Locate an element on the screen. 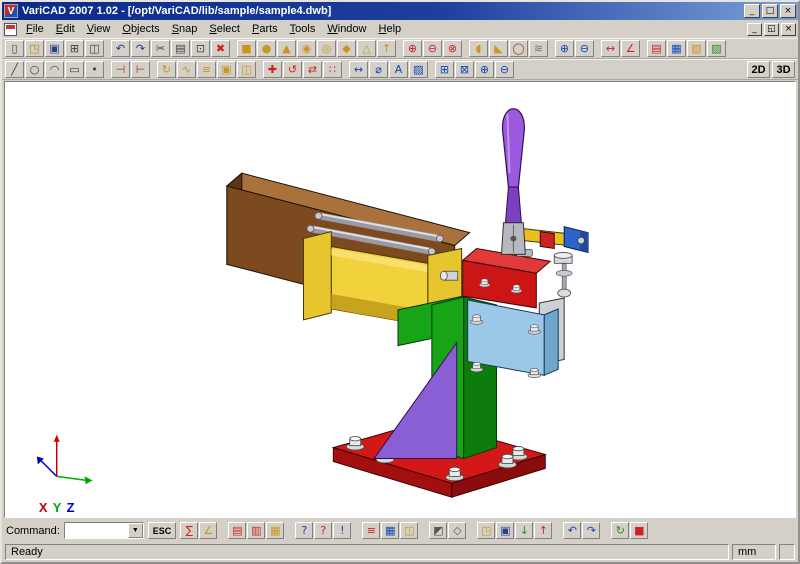 This screenshot has height=564, width=800. query-icon: ? is located at coordinates (323, 530).